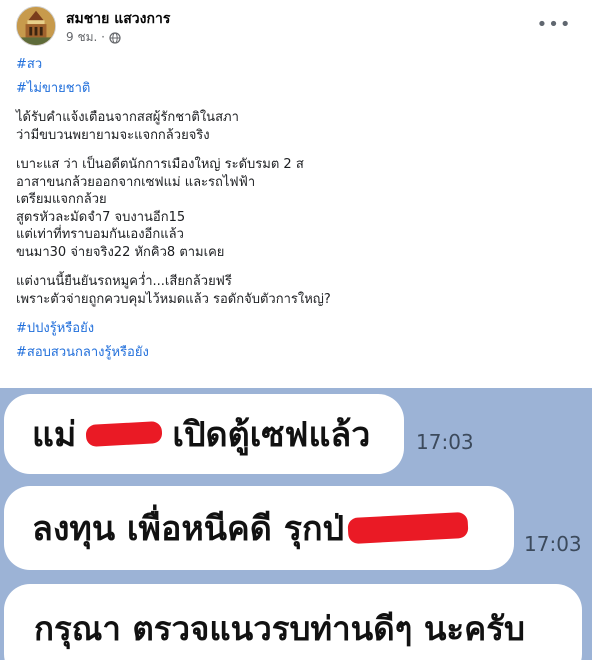 Image resolution: width=592 pixels, height=660 pixels. Describe the element at coordinates (115, 37) in the screenshot. I see `globe-icon` at that location.